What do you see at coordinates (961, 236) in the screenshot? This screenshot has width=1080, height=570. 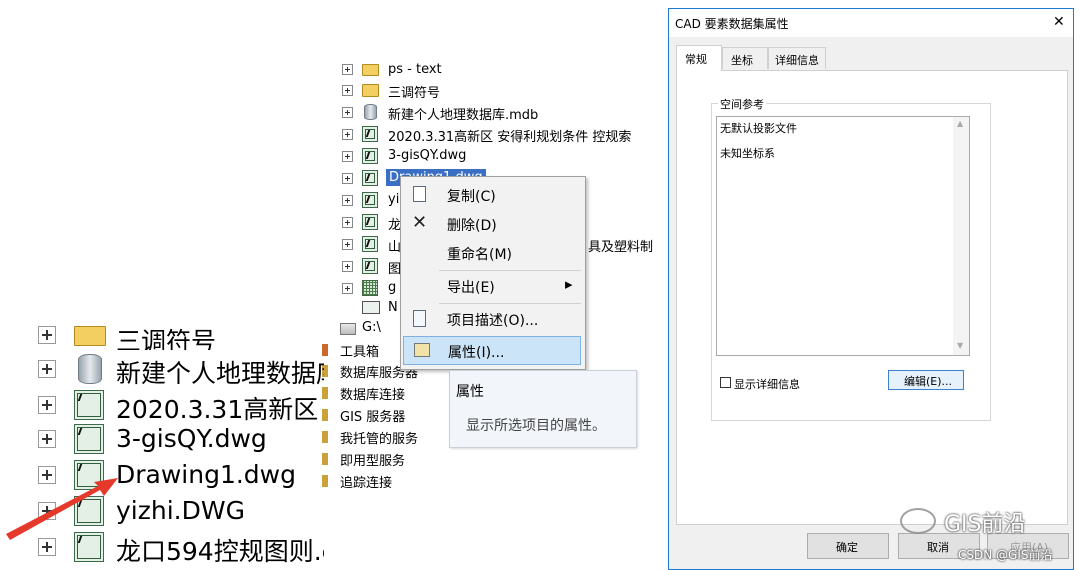 I see `vertical-scrollbar: ▲ ▼` at bounding box center [961, 236].